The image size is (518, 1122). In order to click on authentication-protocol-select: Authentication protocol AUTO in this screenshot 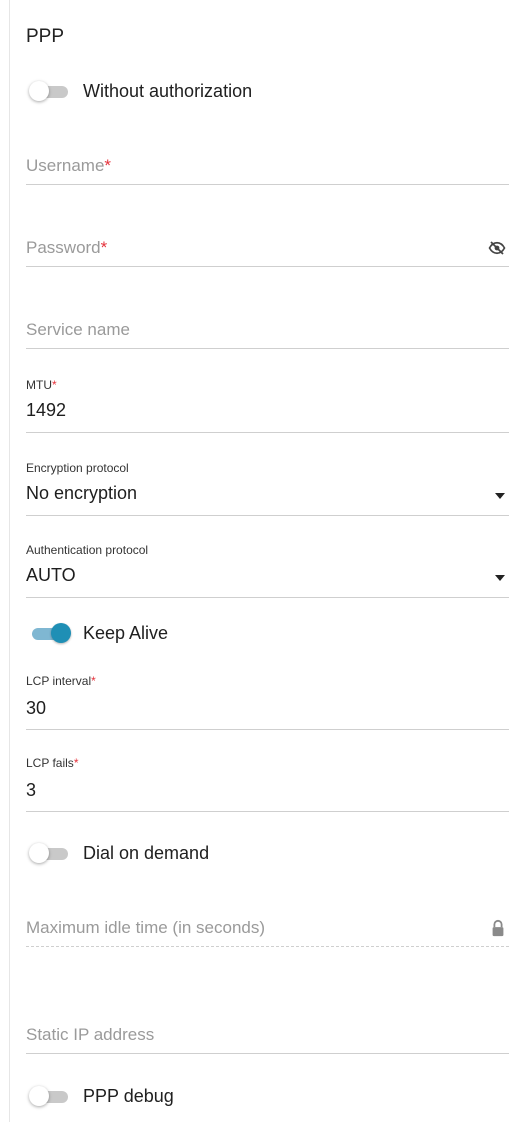, I will do `click(267, 569)`.